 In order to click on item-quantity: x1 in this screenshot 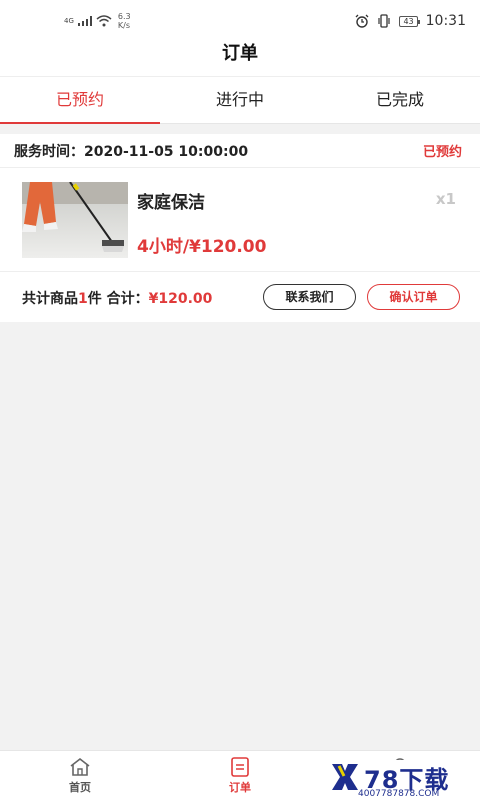, I will do `click(445, 199)`.